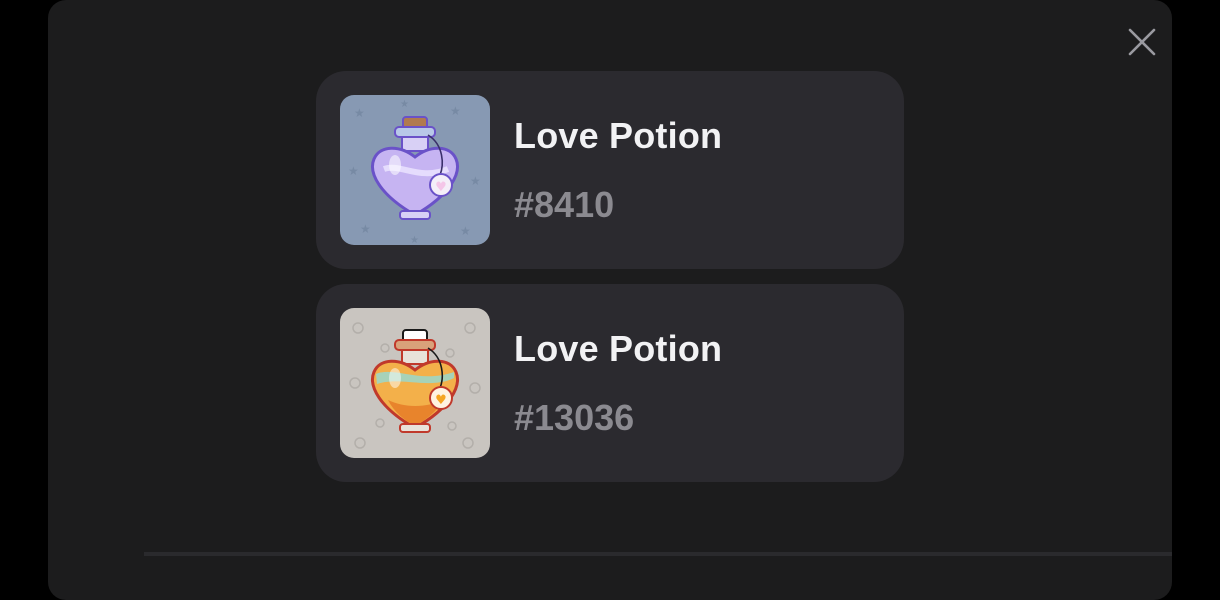 This screenshot has width=1220, height=600. I want to click on nft-number: #13036, so click(574, 417).